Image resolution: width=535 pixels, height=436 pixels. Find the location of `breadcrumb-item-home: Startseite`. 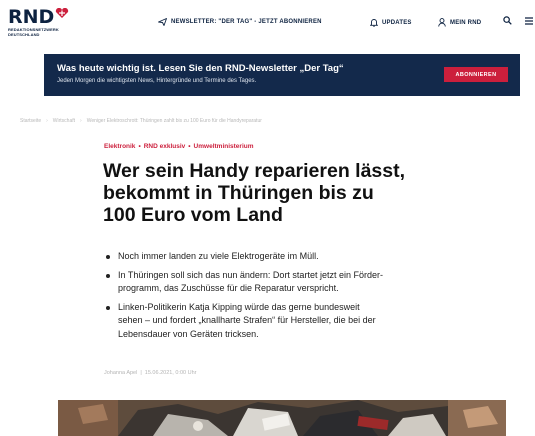

breadcrumb-item-home: Startseite is located at coordinates (30, 121).